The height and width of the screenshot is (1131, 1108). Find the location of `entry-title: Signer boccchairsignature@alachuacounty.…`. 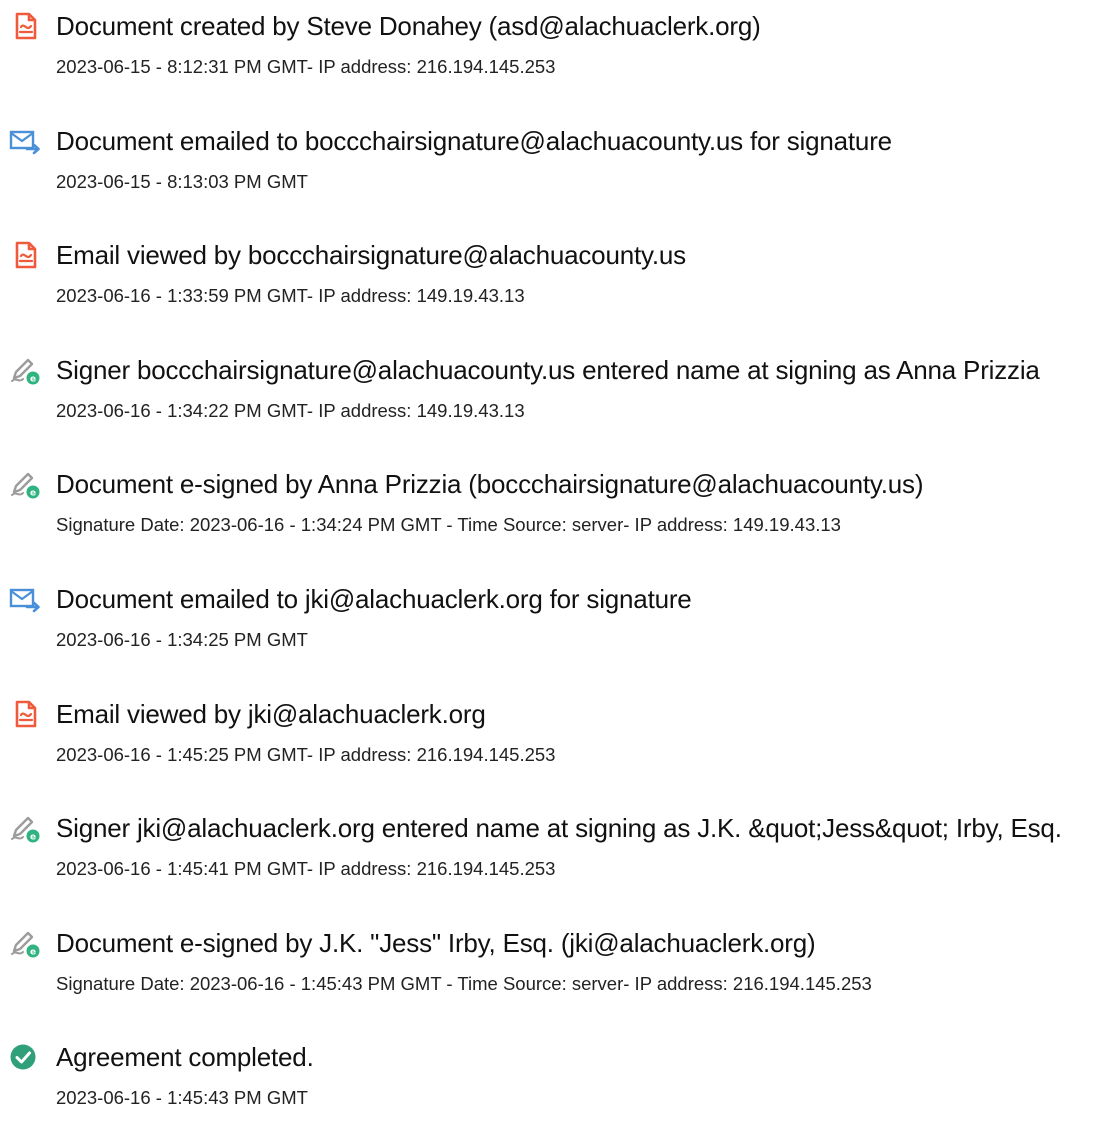

entry-title: Signer boccchairsignature@alachuacounty.… is located at coordinates (548, 370).